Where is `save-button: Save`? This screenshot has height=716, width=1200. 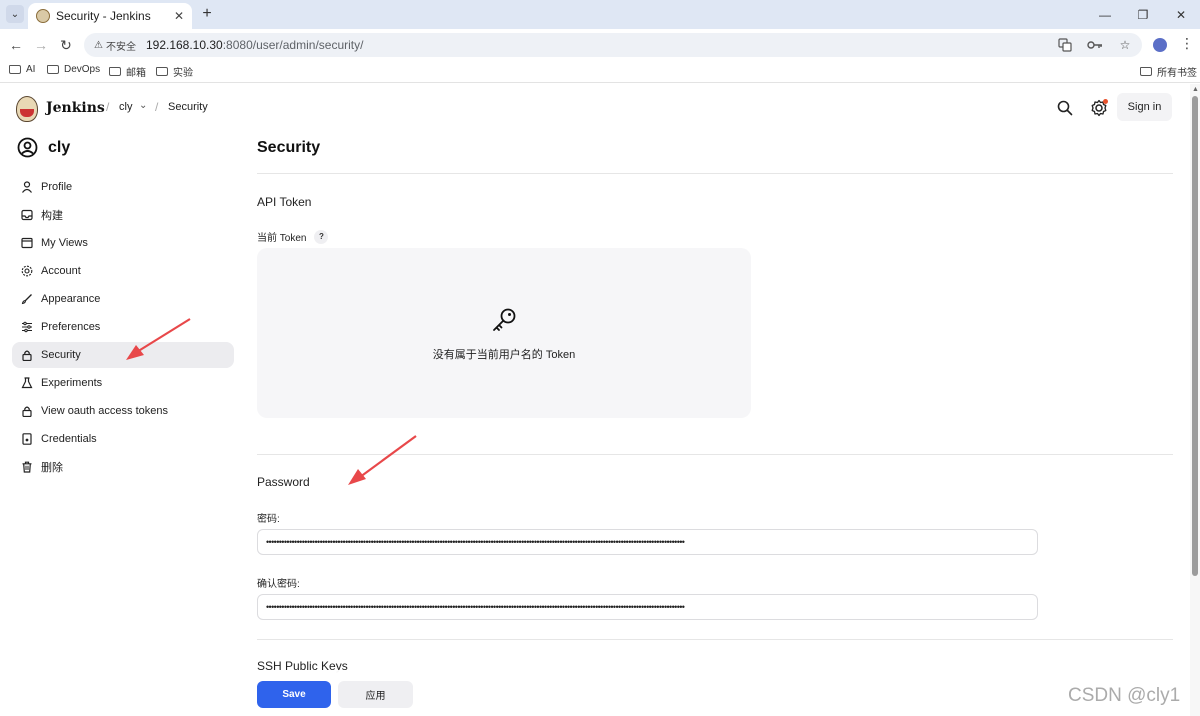 save-button: Save is located at coordinates (294, 694).